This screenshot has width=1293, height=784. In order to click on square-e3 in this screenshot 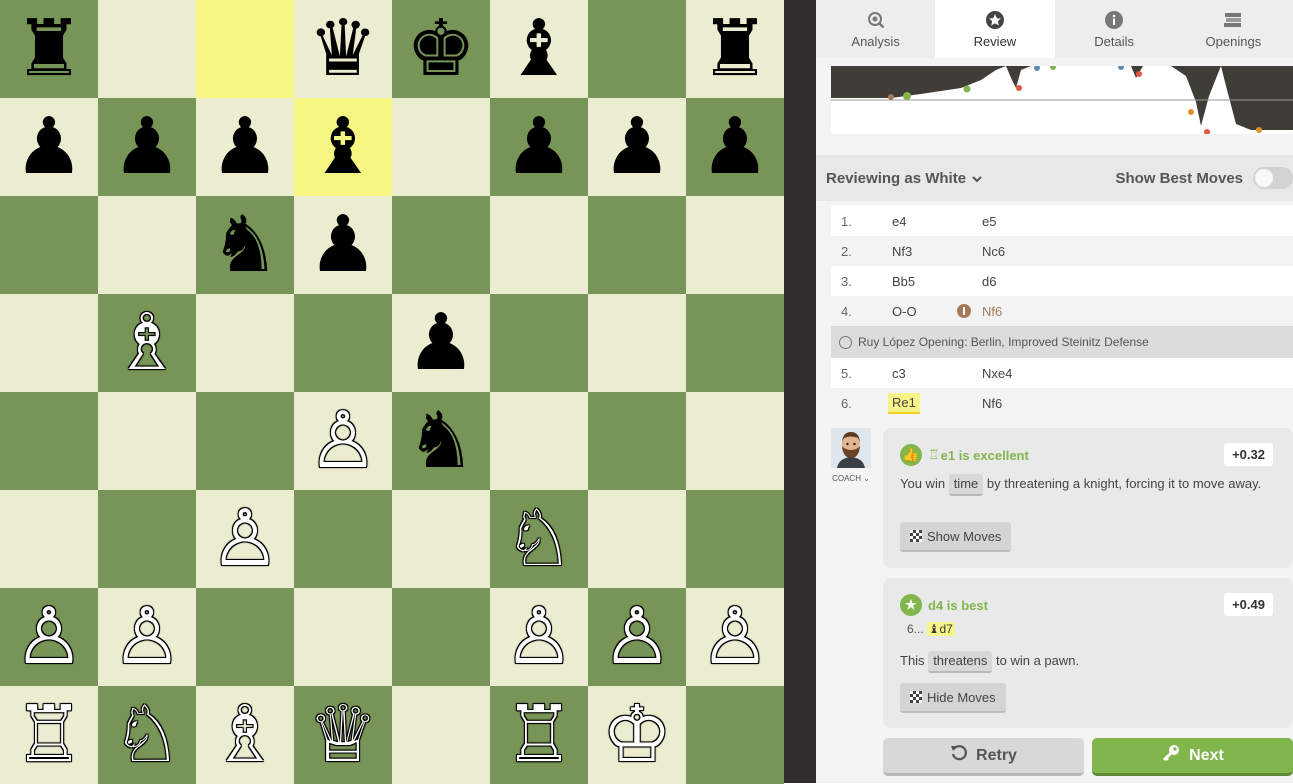, I will do `click(441, 539)`.